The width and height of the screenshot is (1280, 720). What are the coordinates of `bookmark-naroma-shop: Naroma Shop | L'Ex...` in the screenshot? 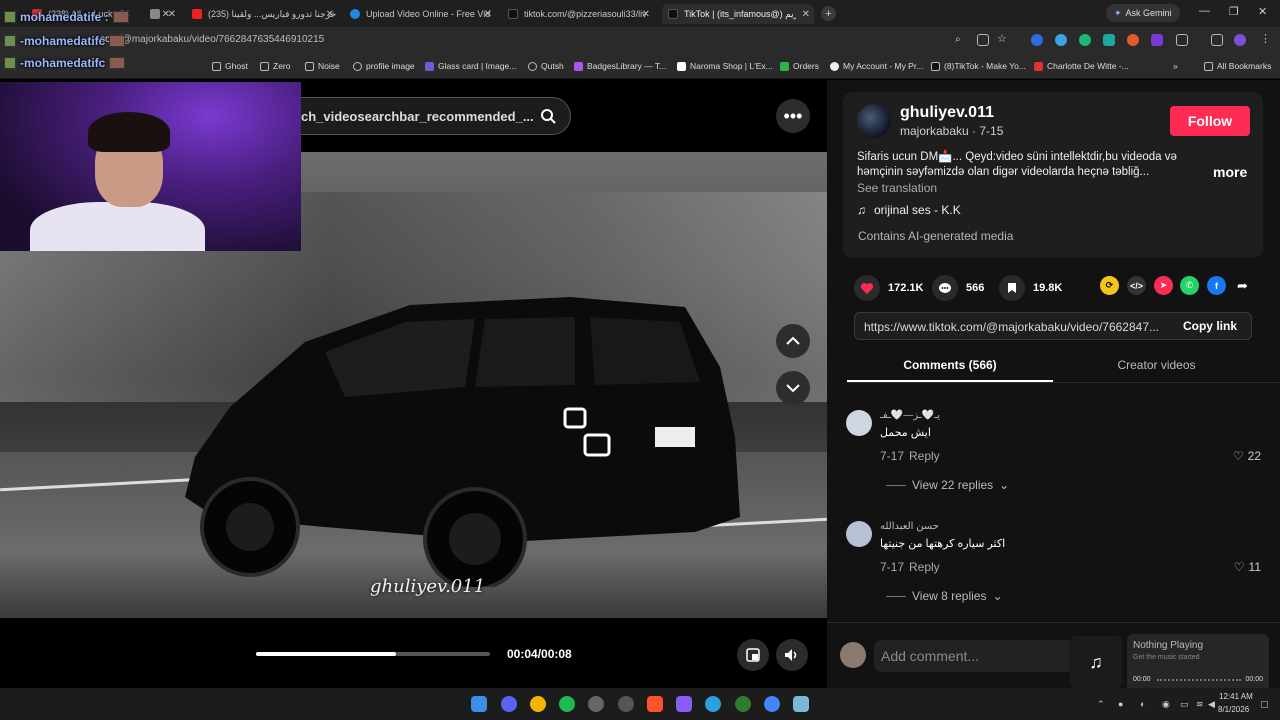 It's located at (725, 66).